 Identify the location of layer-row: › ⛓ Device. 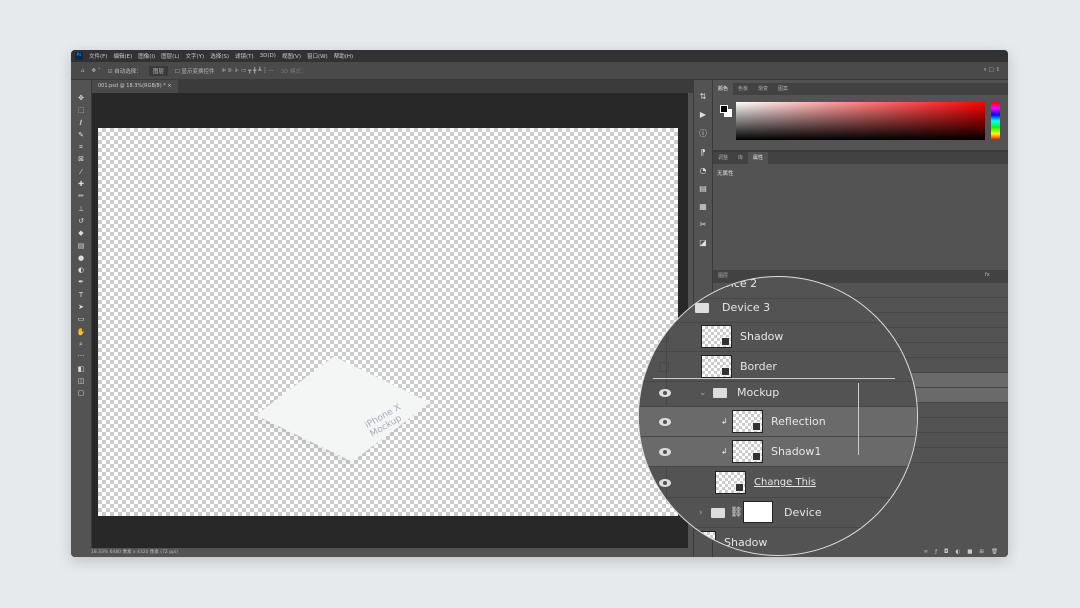
(778, 513).